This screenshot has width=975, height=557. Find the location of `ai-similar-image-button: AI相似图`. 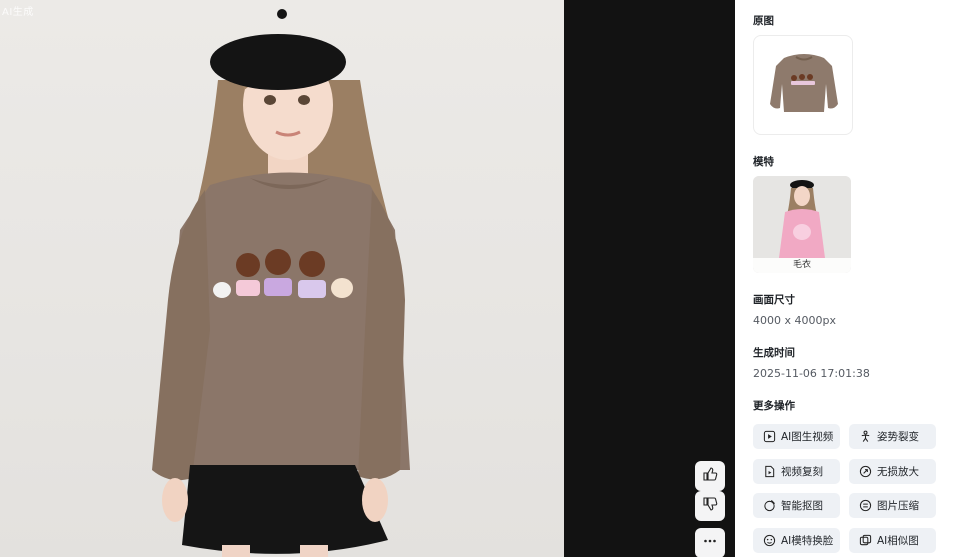

ai-similar-image-button: AI相似图 is located at coordinates (892, 540).